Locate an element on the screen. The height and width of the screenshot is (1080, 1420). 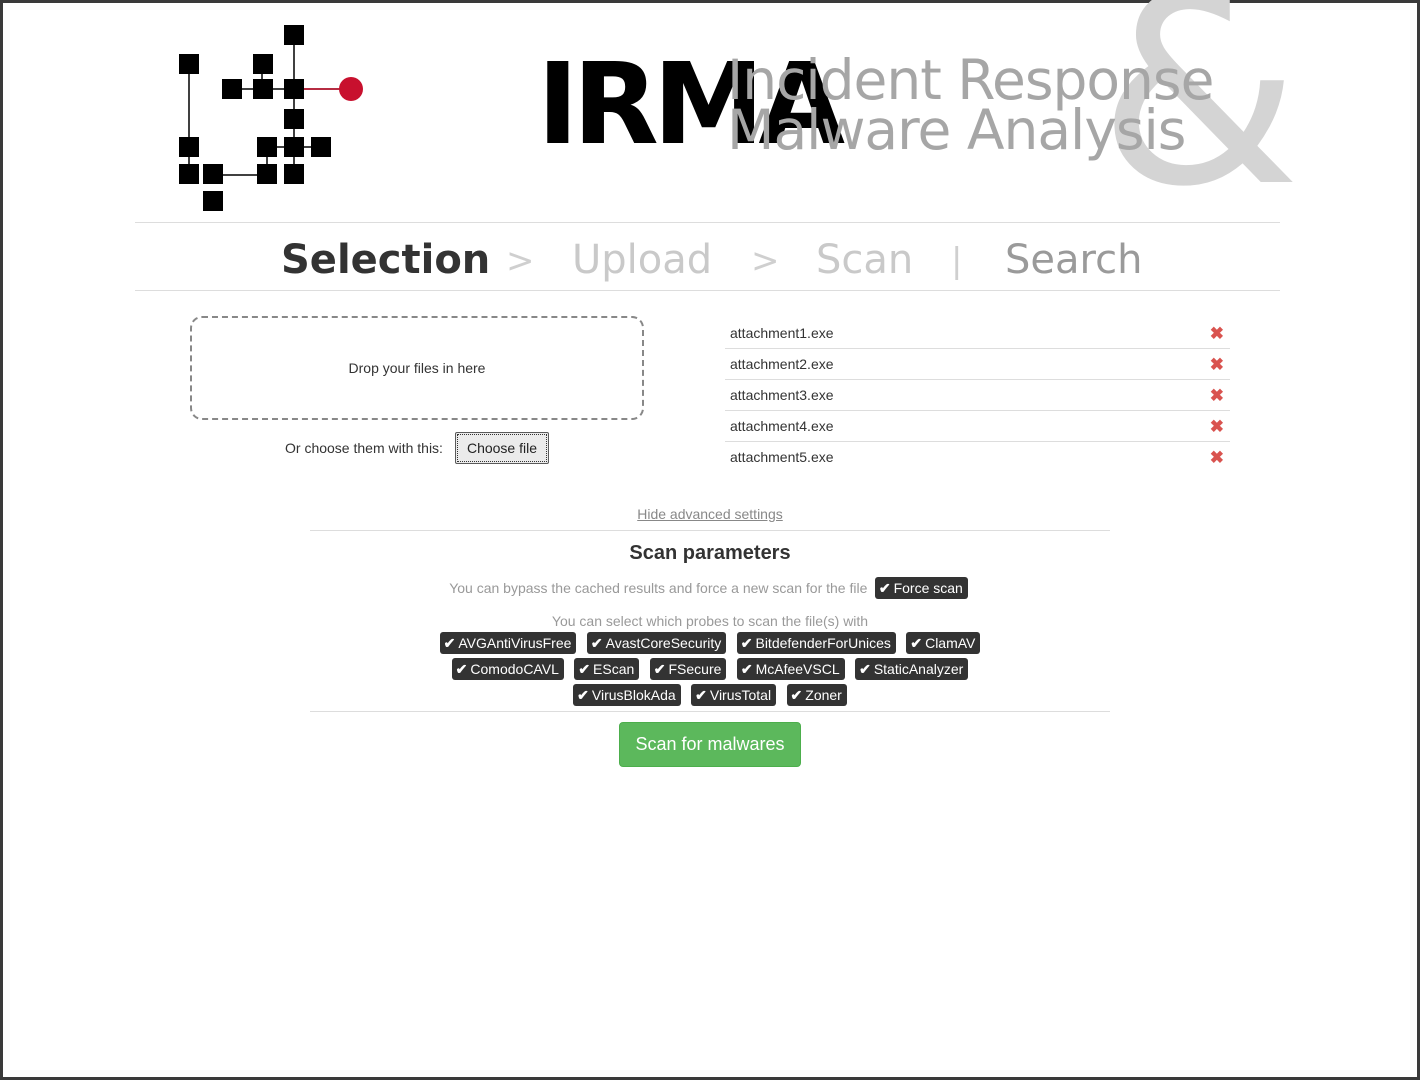
probe-label: AVGAntiVirusFree is located at coordinates (515, 643).